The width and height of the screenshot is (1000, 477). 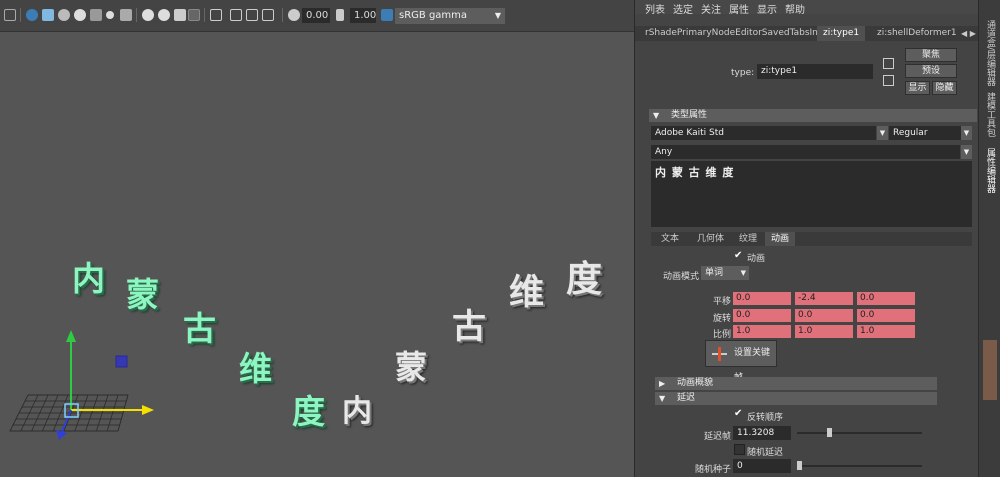 I want to click on expand-arrow-icon: ▶, so click(x=662, y=383).